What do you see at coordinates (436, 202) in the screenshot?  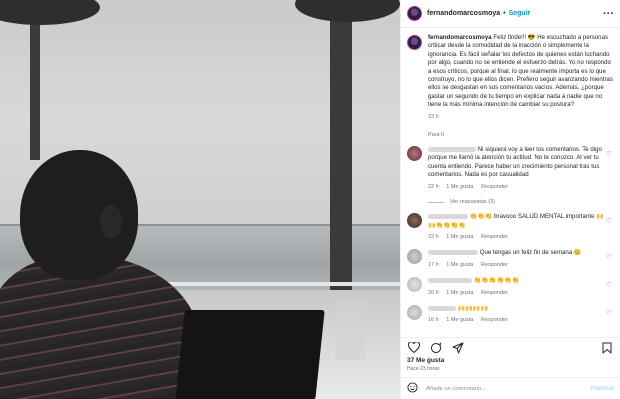 I see `replies-line` at bounding box center [436, 202].